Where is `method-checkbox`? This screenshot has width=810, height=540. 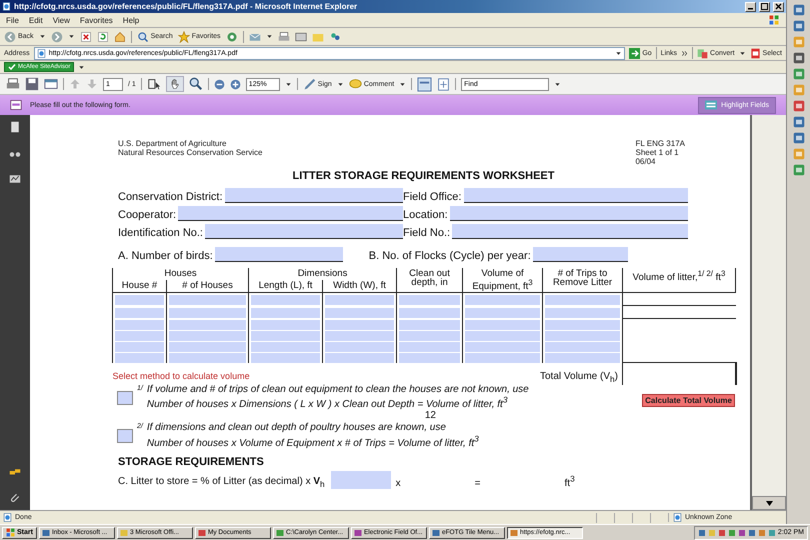
method-checkbox is located at coordinates (125, 397).